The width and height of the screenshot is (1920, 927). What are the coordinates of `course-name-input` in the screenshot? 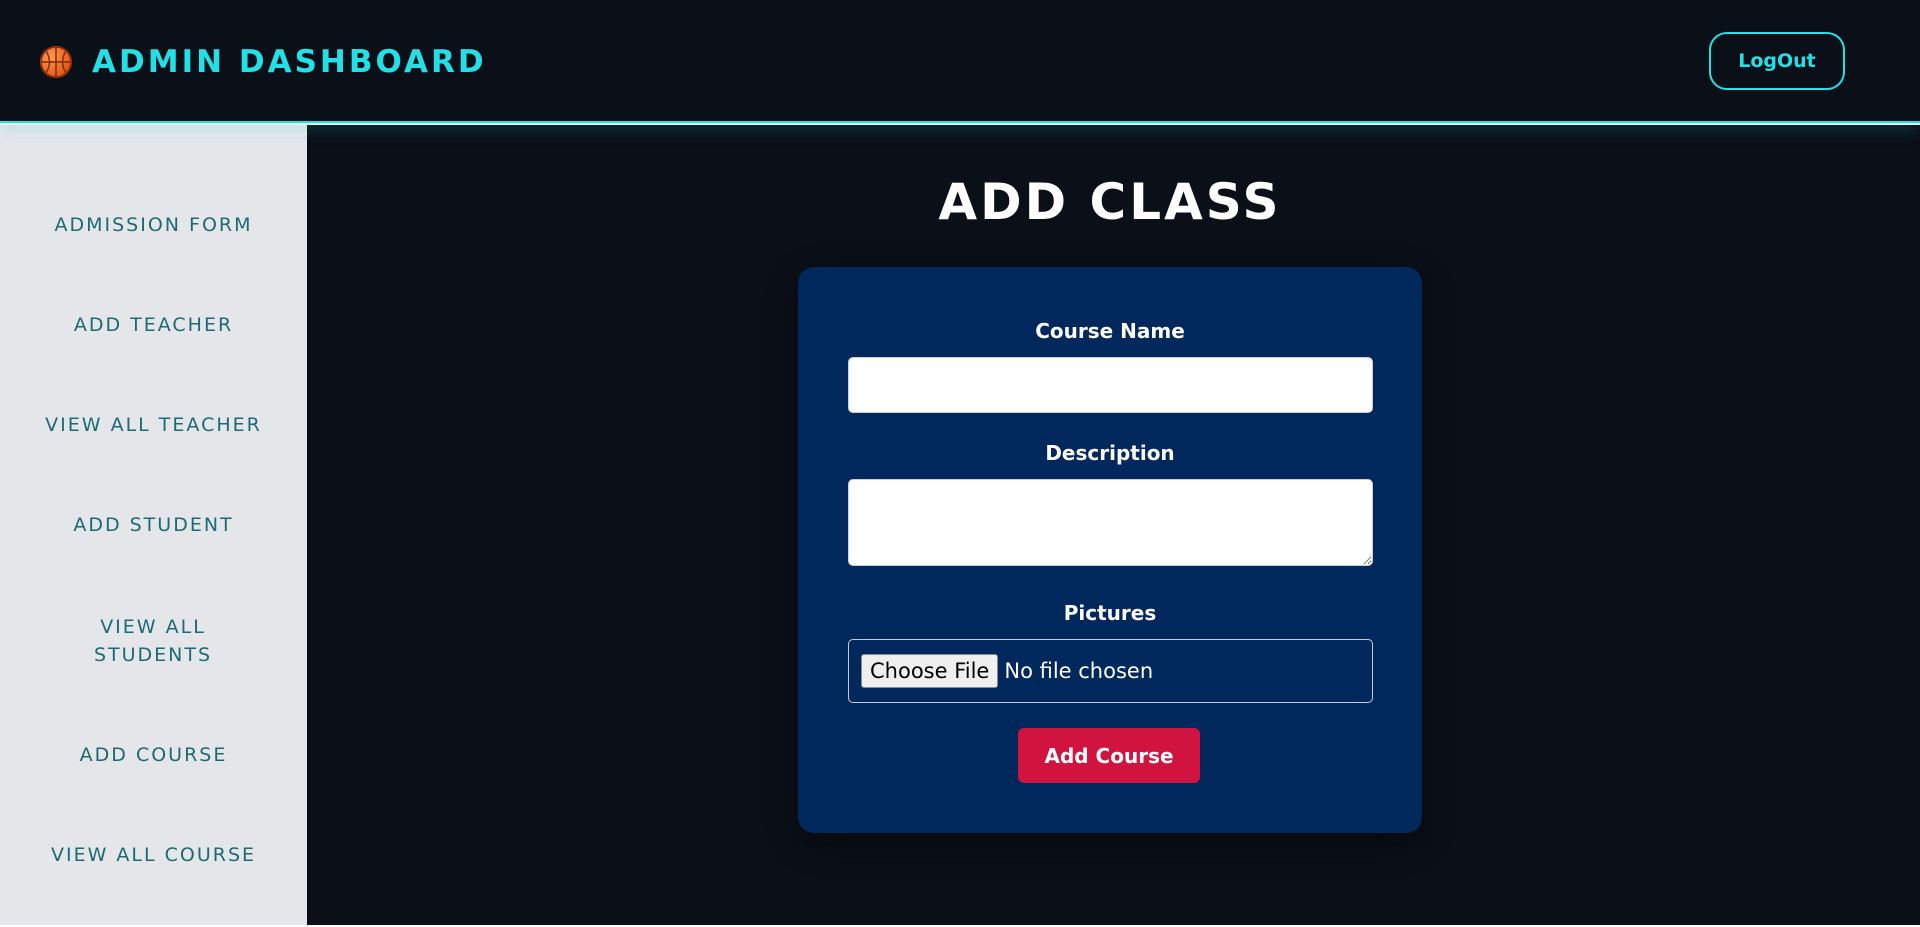 It's located at (1110, 385).